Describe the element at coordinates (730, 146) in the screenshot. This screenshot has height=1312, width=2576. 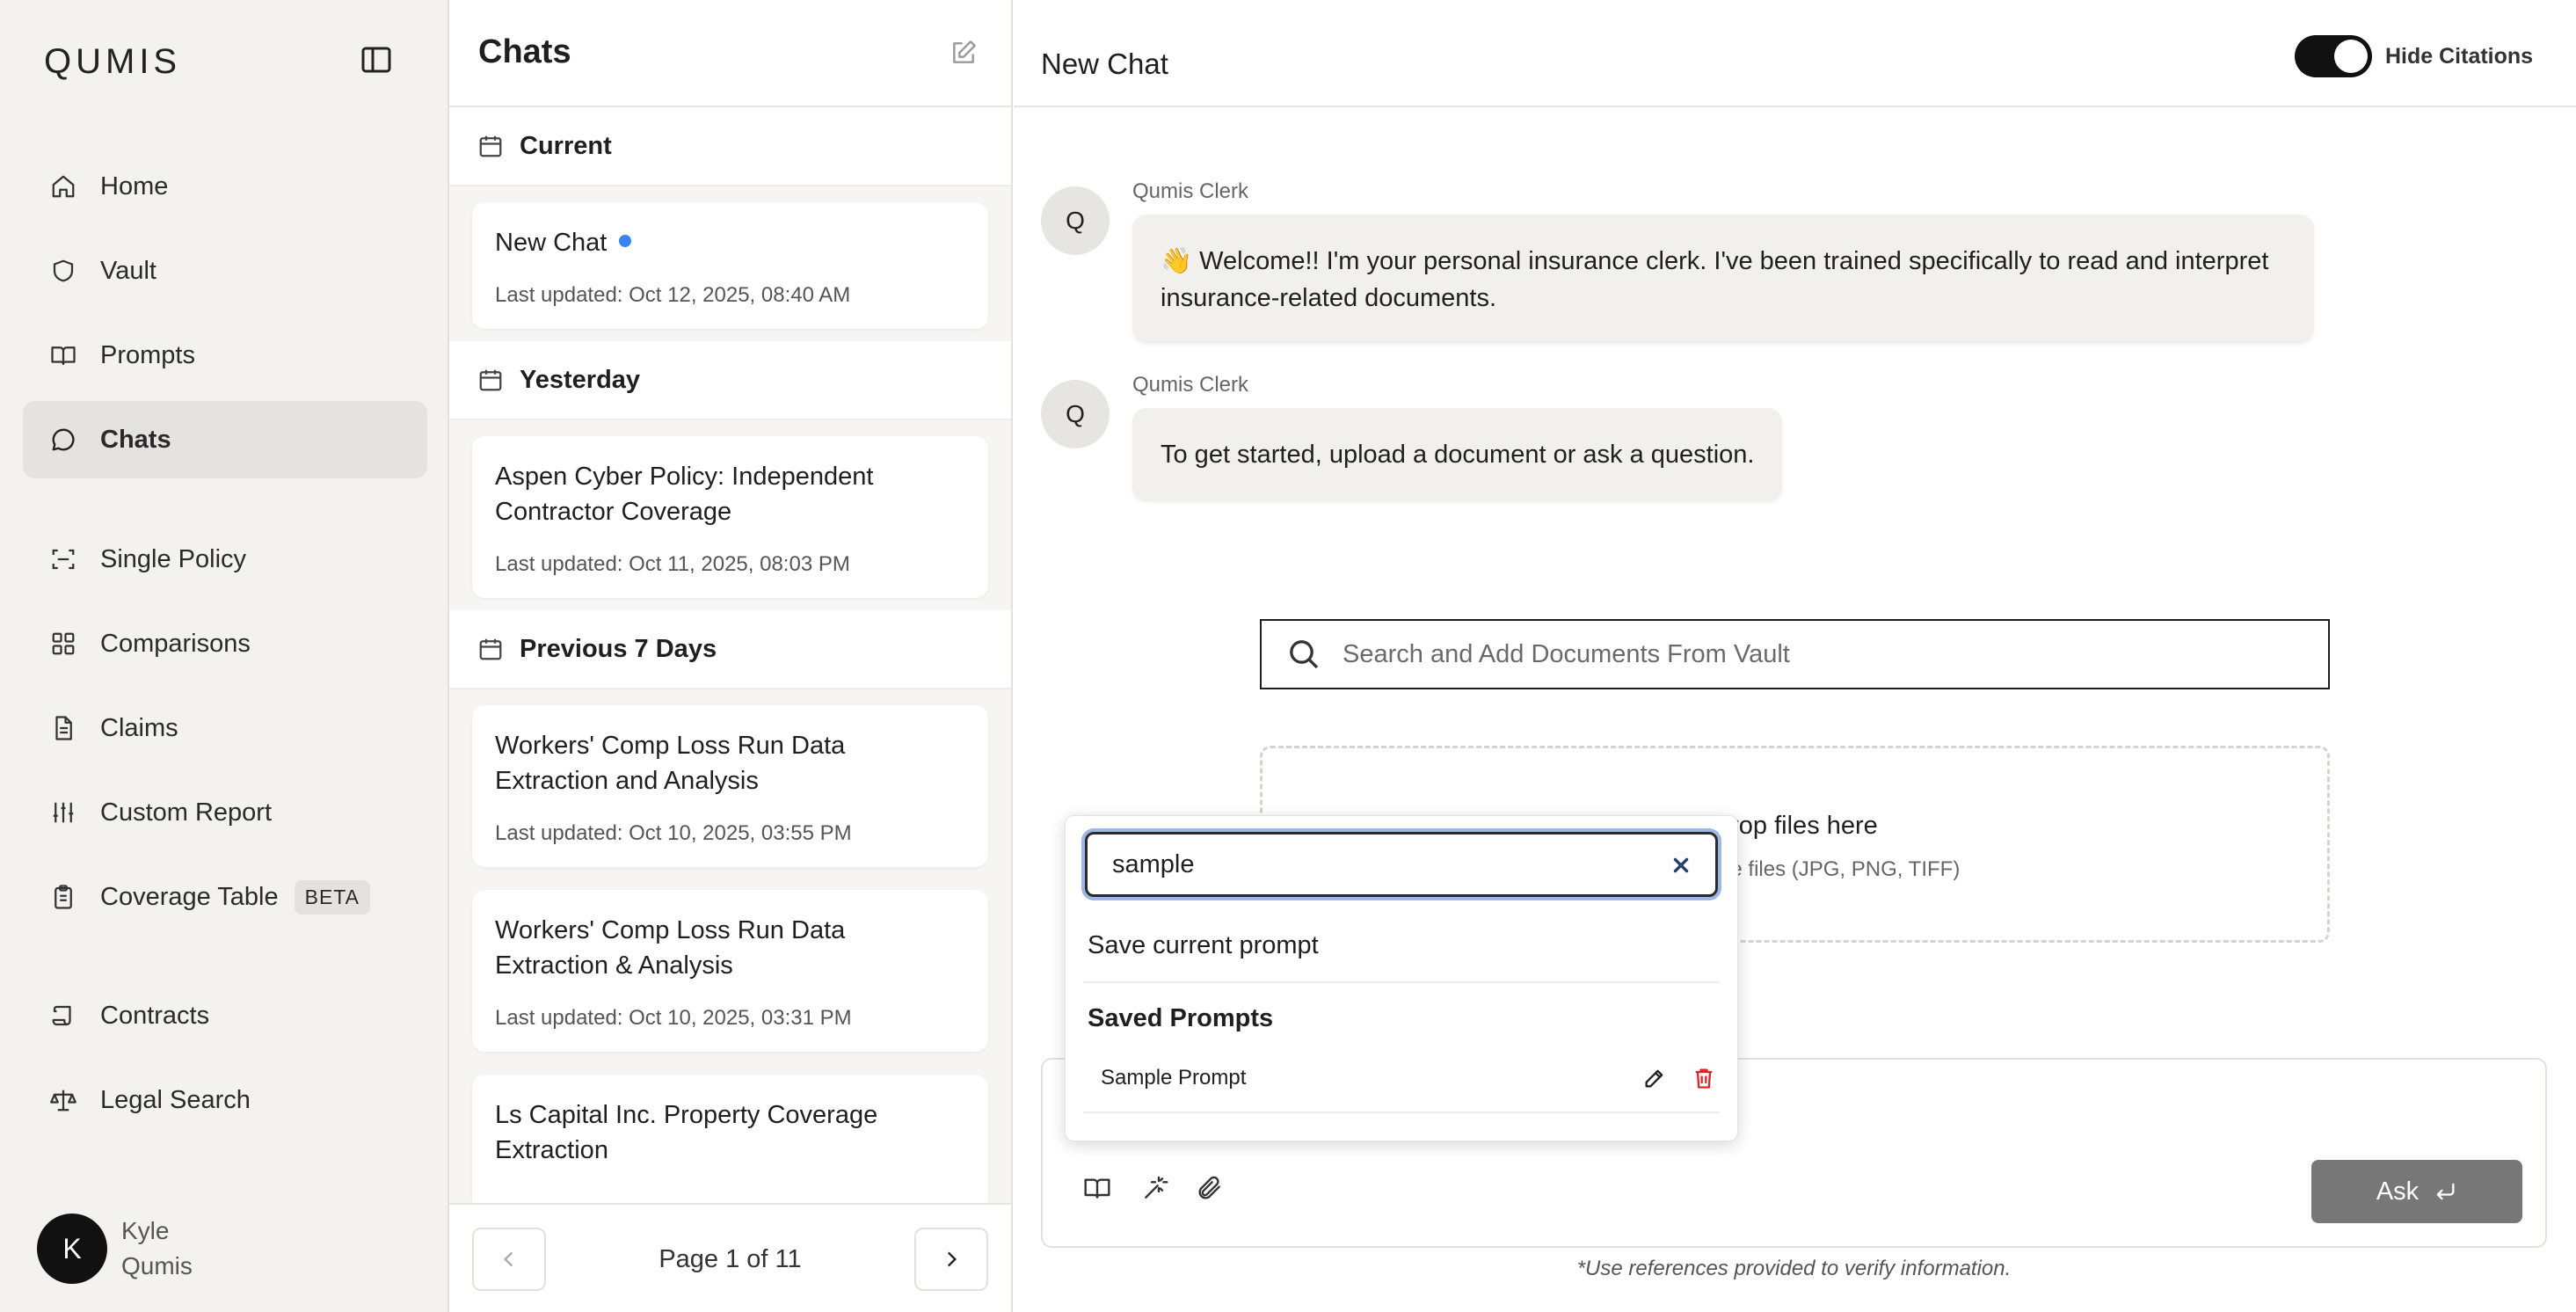
I see `group-header-current: Current` at that location.